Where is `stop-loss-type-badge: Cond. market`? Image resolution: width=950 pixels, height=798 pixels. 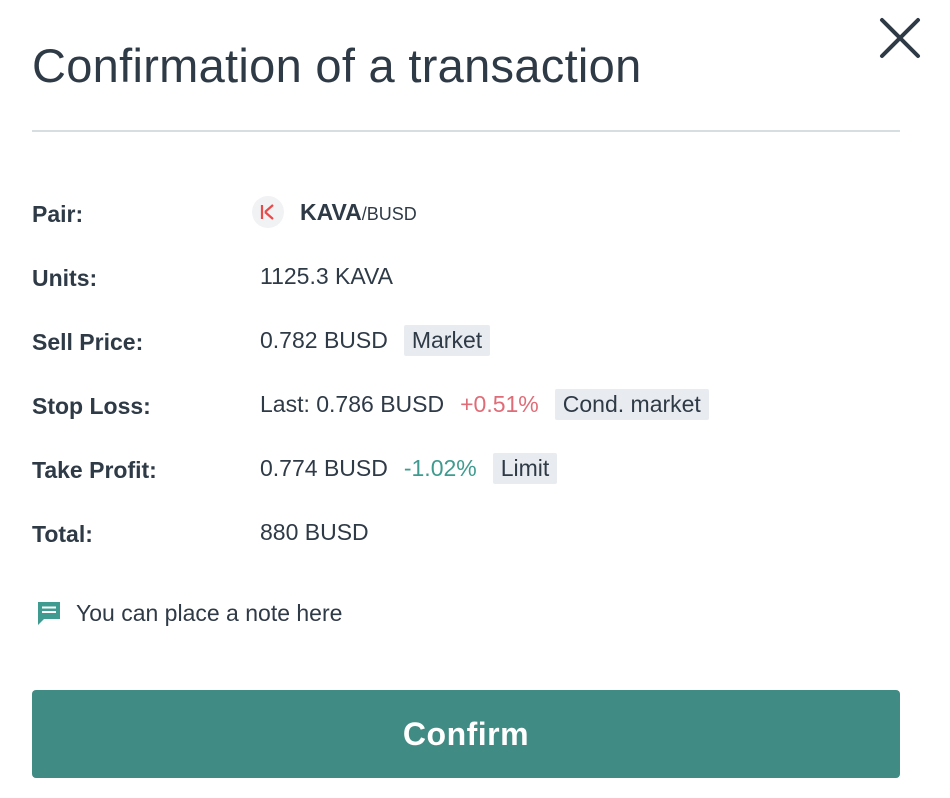 stop-loss-type-badge: Cond. market is located at coordinates (631, 404).